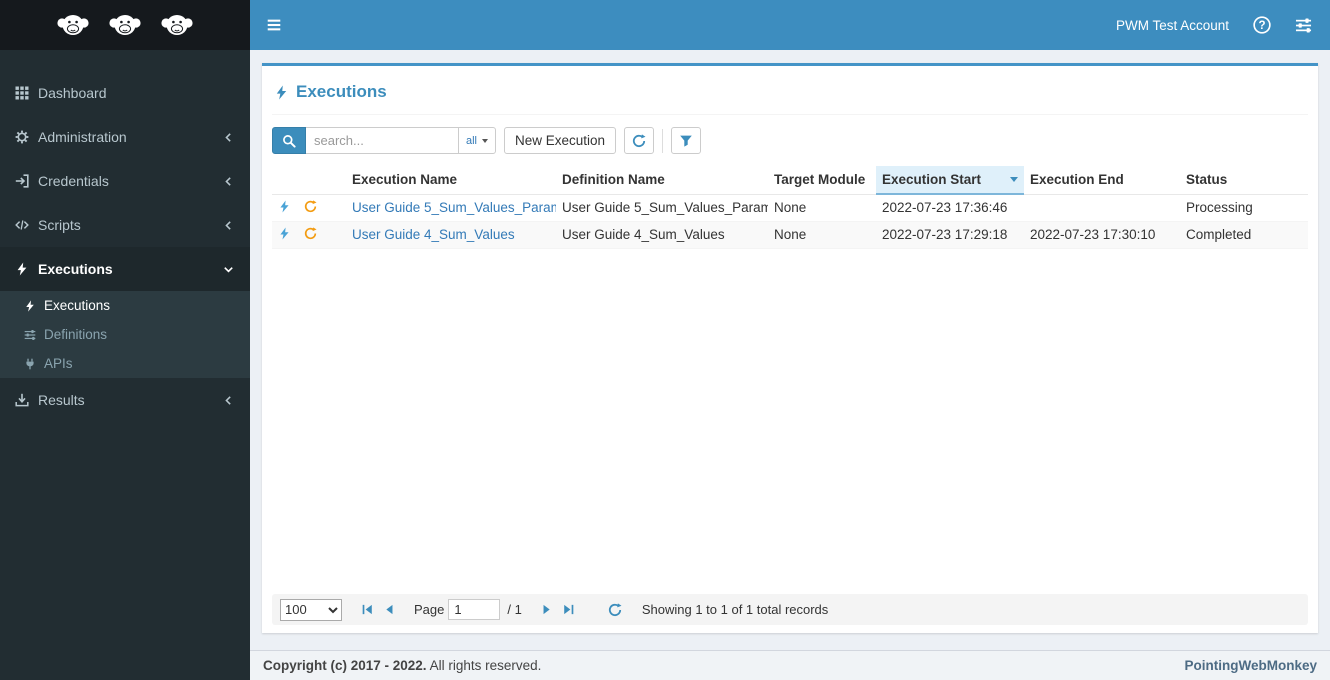 The height and width of the screenshot is (680, 1330). What do you see at coordinates (285, 180) in the screenshot?
I see `column-run-action` at bounding box center [285, 180].